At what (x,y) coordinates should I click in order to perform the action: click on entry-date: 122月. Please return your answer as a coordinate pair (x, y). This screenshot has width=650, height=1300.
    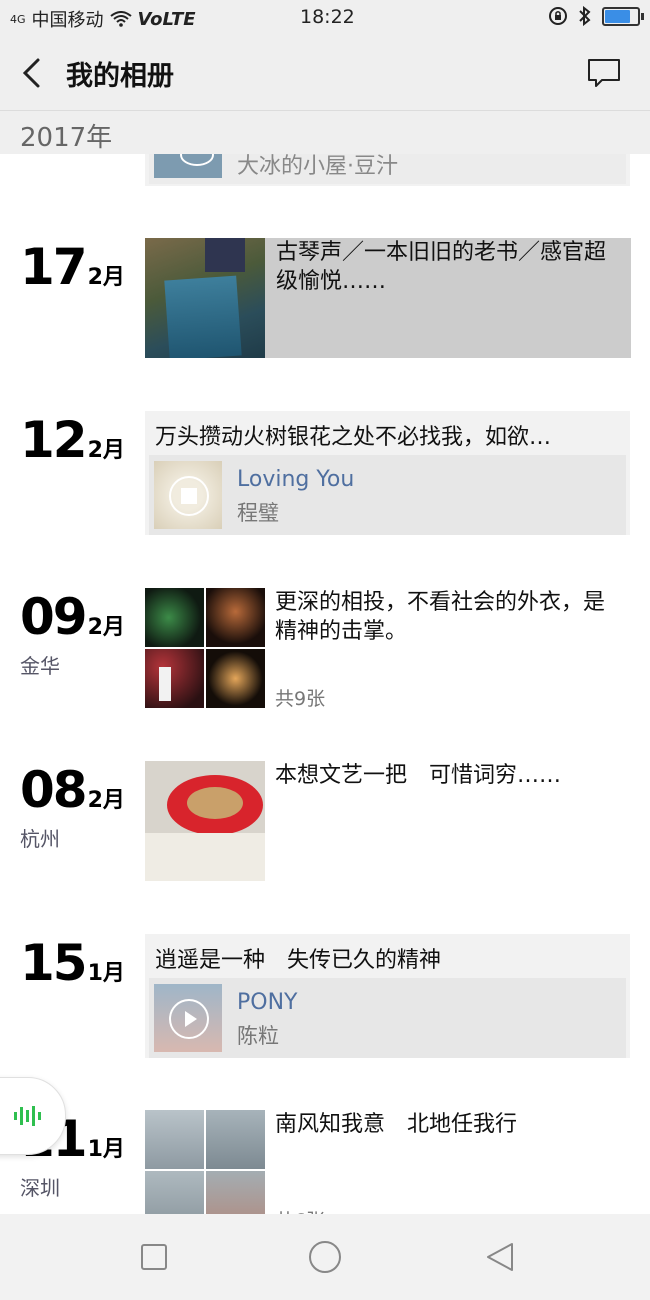
    Looking at the image, I should click on (72, 440).